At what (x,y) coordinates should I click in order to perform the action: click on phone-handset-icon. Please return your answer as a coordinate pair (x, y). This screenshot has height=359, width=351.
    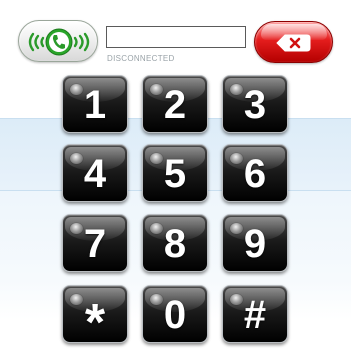
    Looking at the image, I should click on (59, 42).